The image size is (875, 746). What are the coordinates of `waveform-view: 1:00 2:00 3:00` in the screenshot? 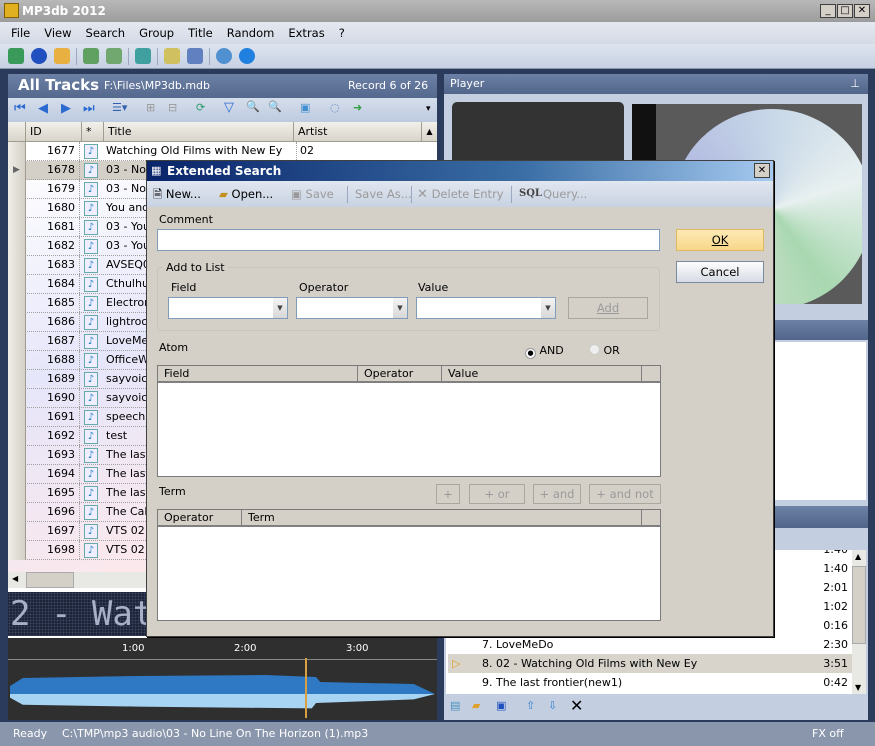 It's located at (222, 679).